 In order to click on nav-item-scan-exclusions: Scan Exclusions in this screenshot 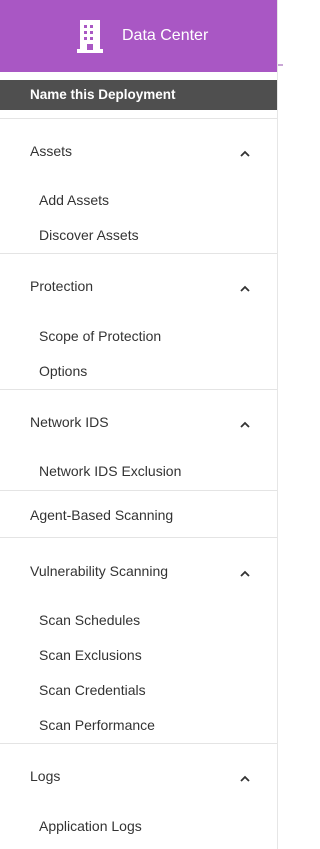, I will do `click(90, 655)`.